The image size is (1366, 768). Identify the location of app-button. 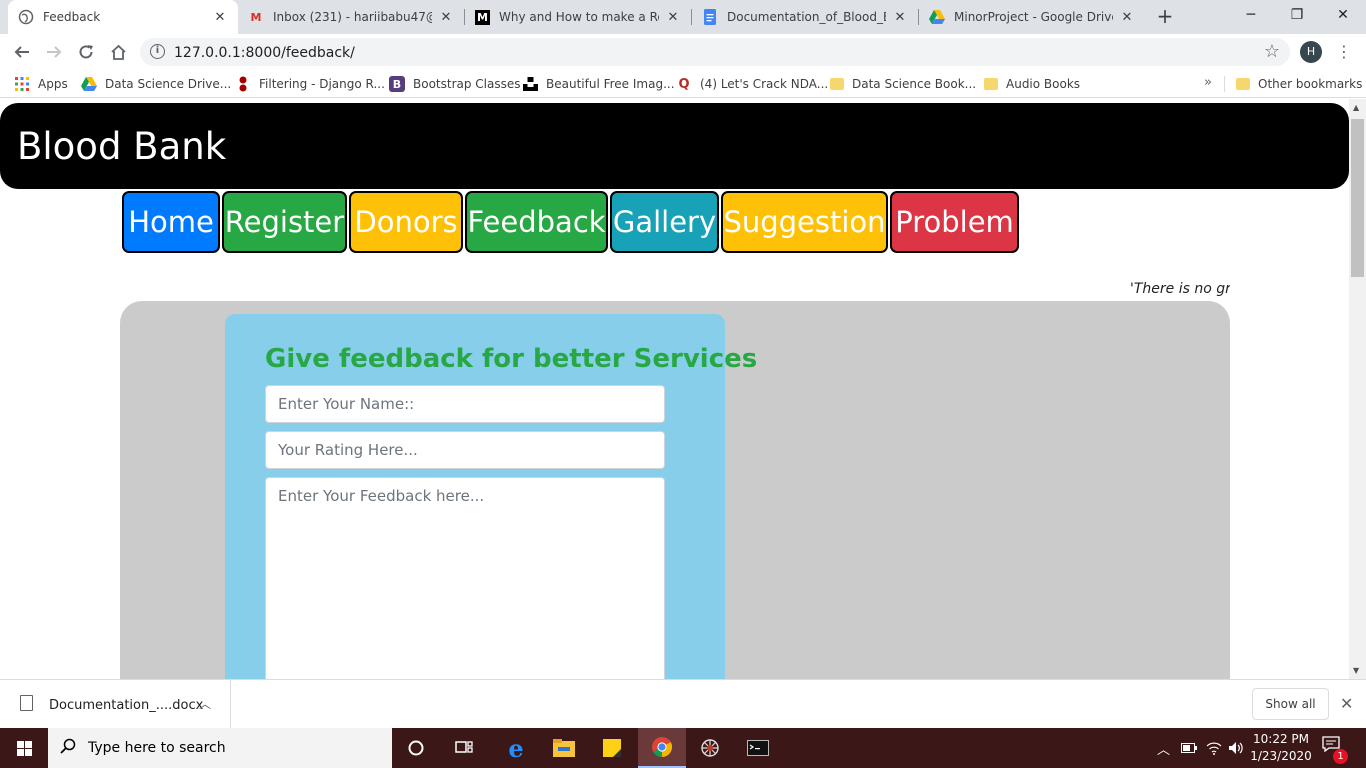
(710, 748).